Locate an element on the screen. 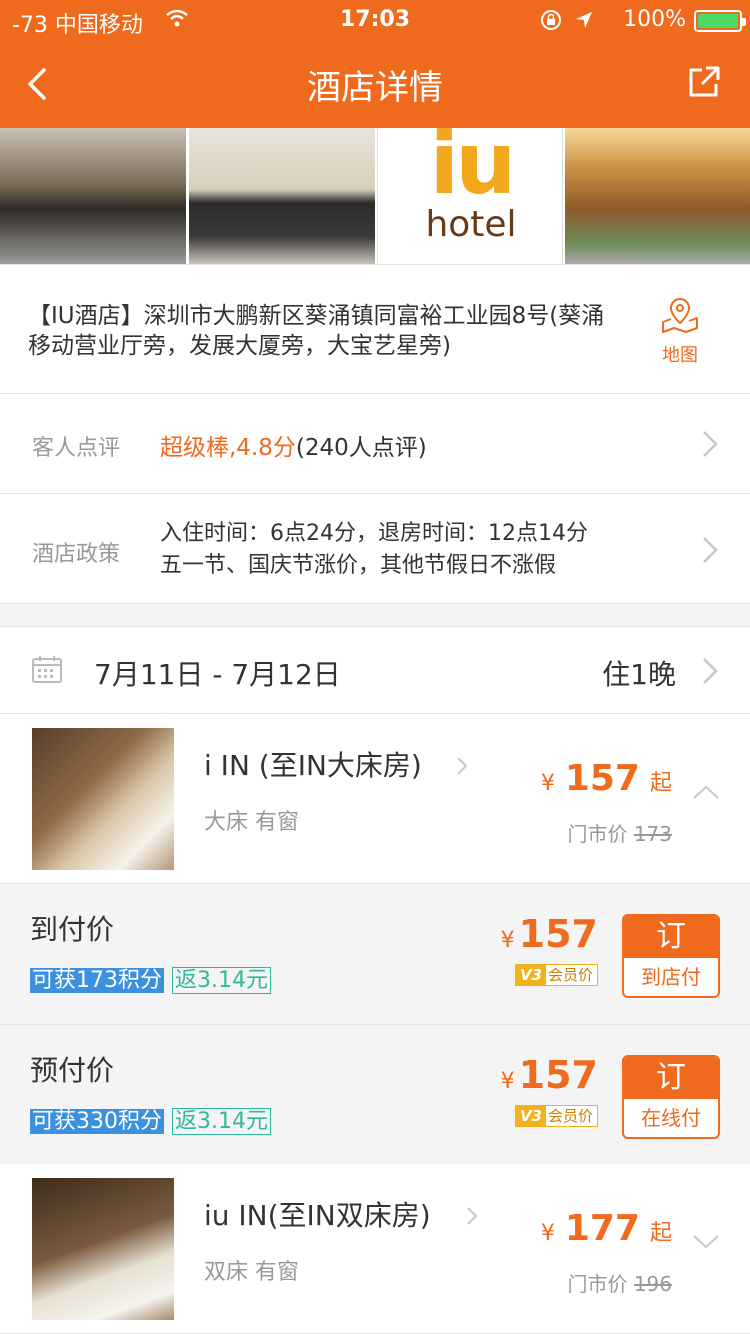  price-value: 177 is located at coordinates (602, 1228).